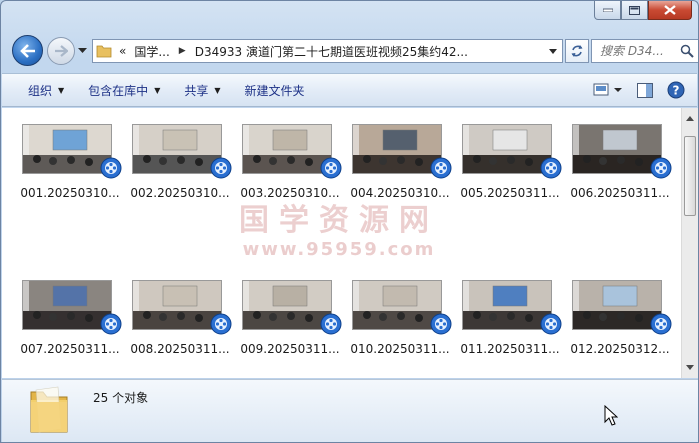 The width and height of the screenshot is (699, 443). I want to click on new-folder-button: 新建文件夹, so click(275, 90).